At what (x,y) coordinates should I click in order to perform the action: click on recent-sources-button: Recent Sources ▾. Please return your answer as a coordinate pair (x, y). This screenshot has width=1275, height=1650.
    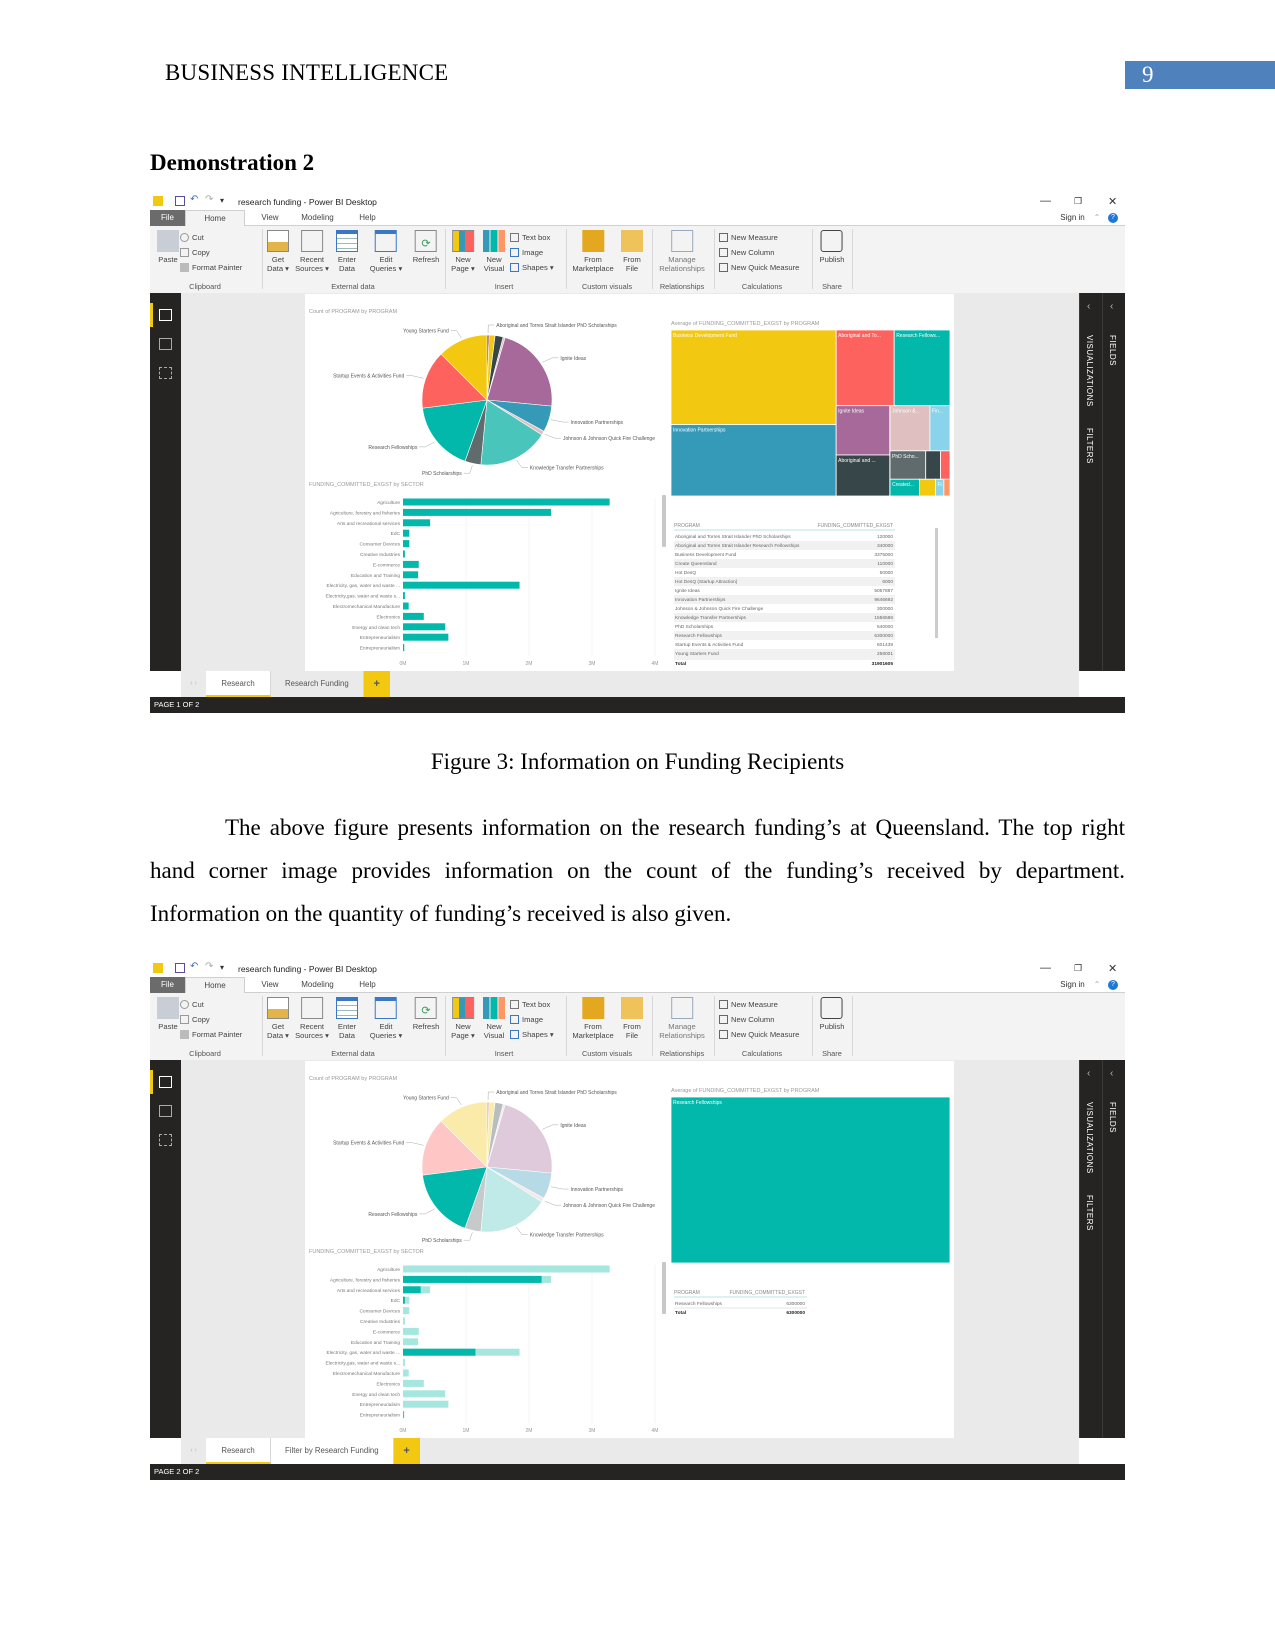
    Looking at the image, I should click on (312, 251).